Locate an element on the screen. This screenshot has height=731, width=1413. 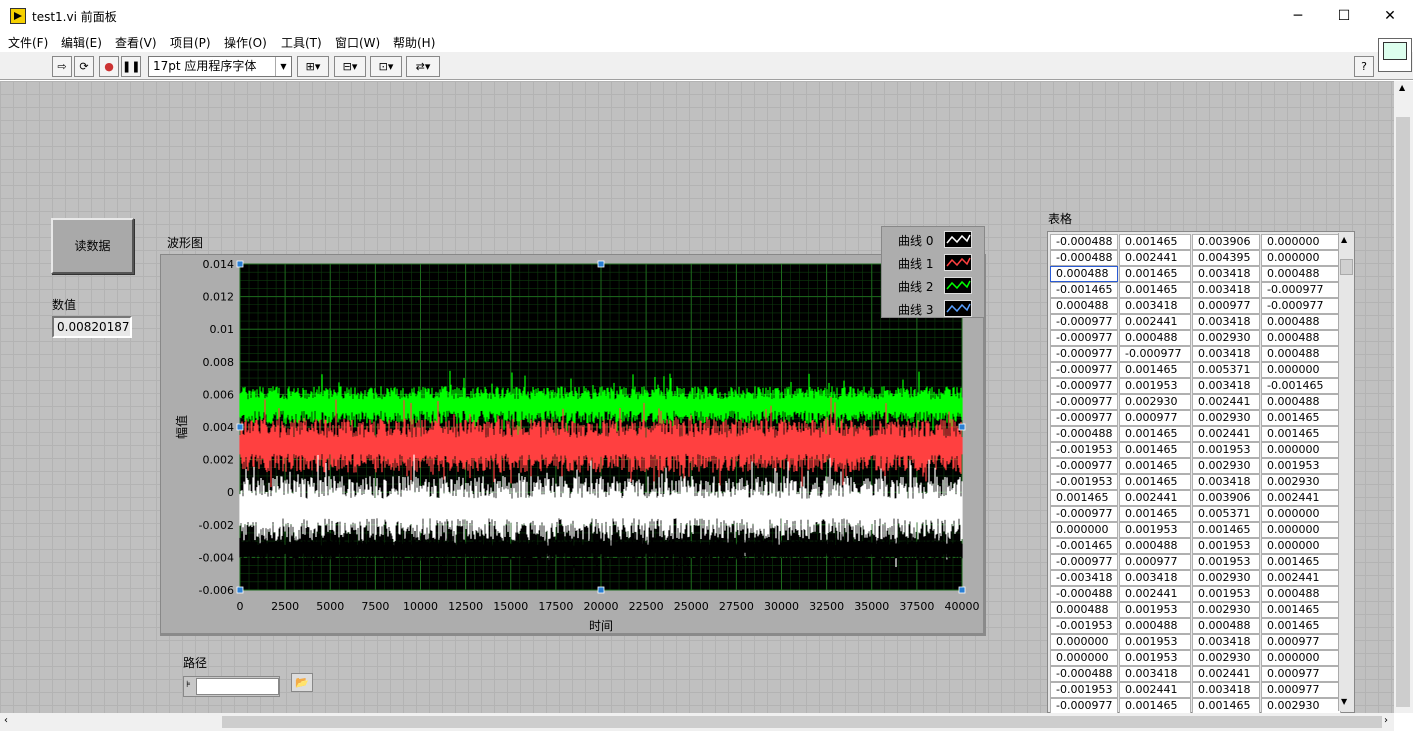
vertical-scrollbar: ▲ is located at coordinates (1403, 397).